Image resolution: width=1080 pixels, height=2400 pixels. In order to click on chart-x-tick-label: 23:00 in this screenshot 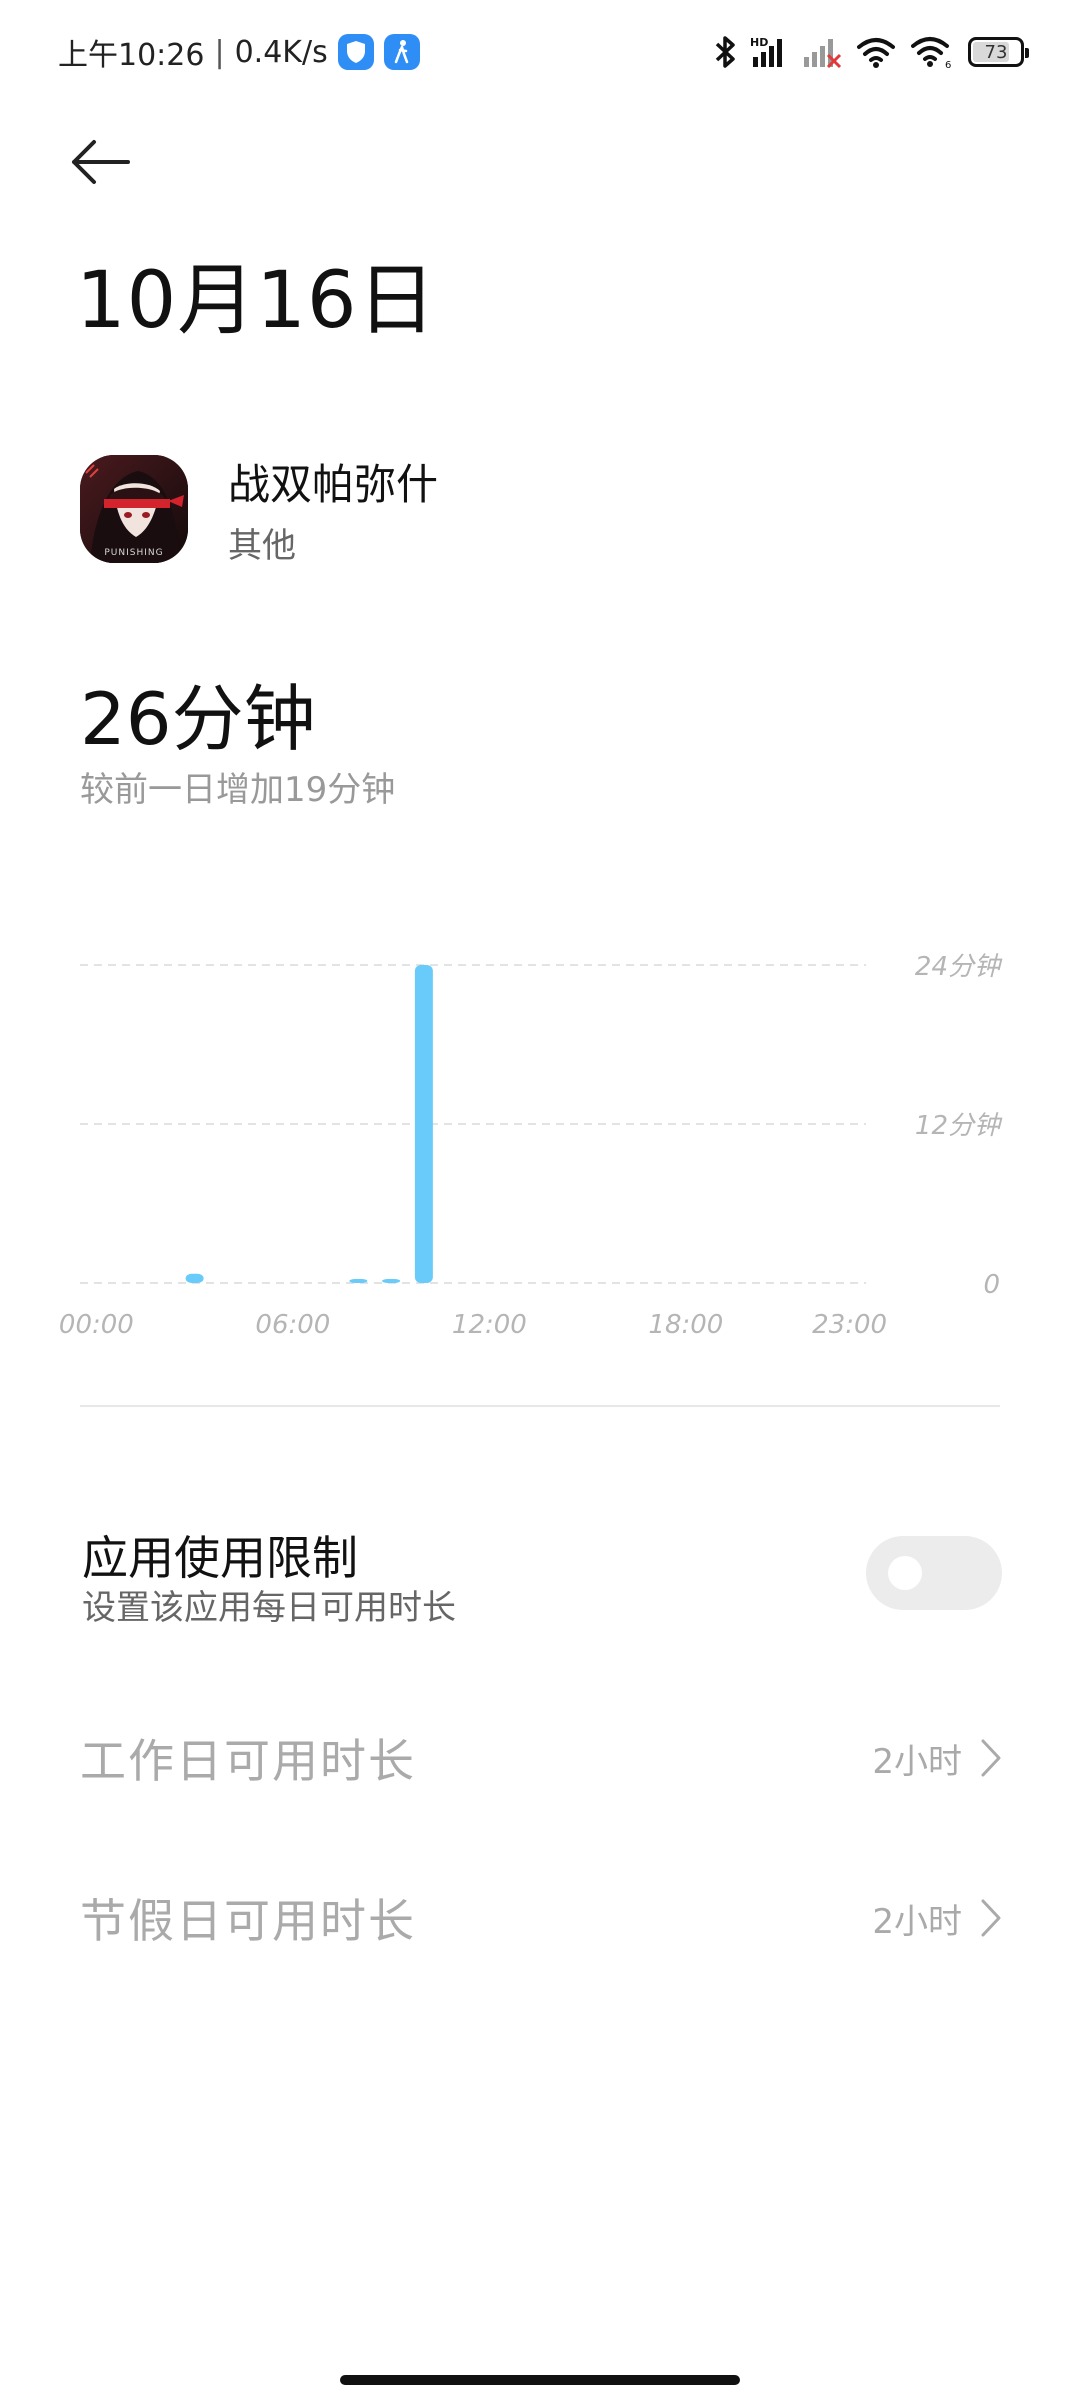, I will do `click(849, 1325)`.